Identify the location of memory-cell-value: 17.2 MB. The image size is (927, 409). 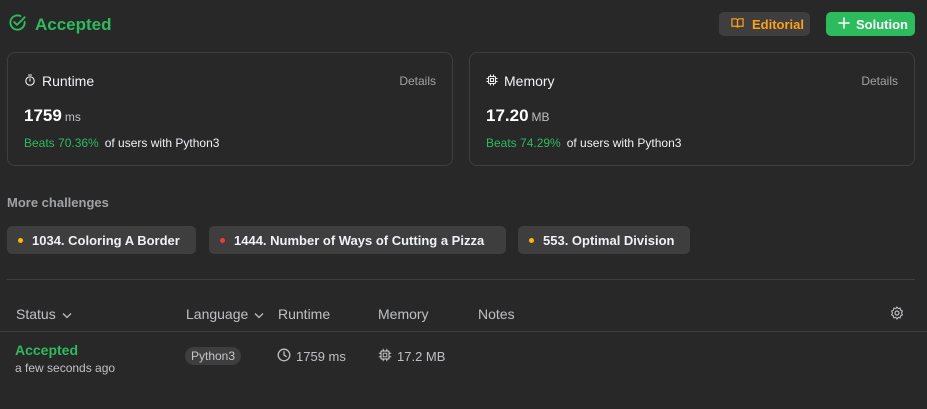
(421, 356).